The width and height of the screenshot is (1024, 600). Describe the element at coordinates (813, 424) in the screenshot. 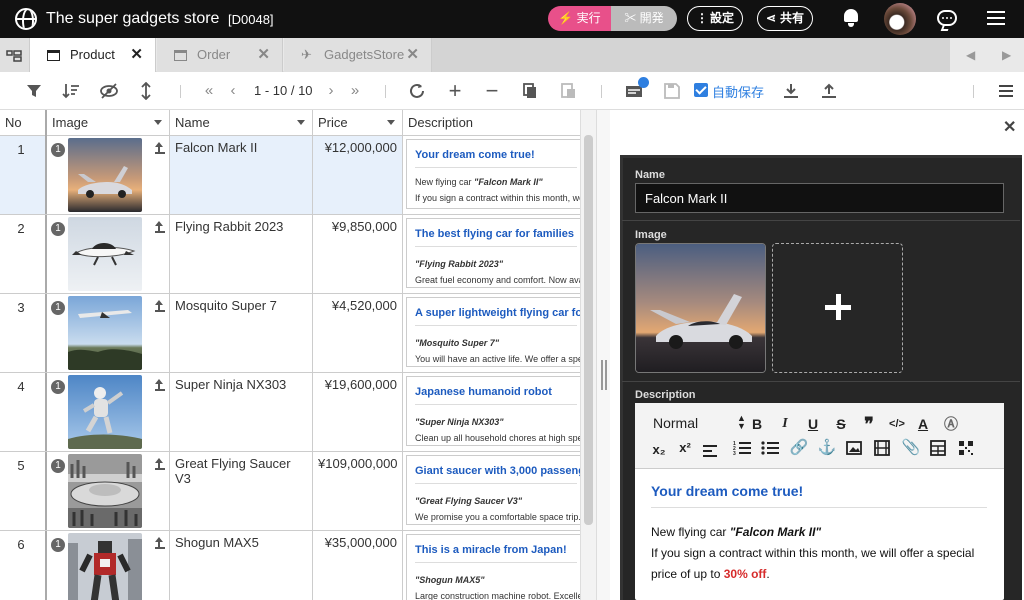

I see `underline-icon: U` at that location.